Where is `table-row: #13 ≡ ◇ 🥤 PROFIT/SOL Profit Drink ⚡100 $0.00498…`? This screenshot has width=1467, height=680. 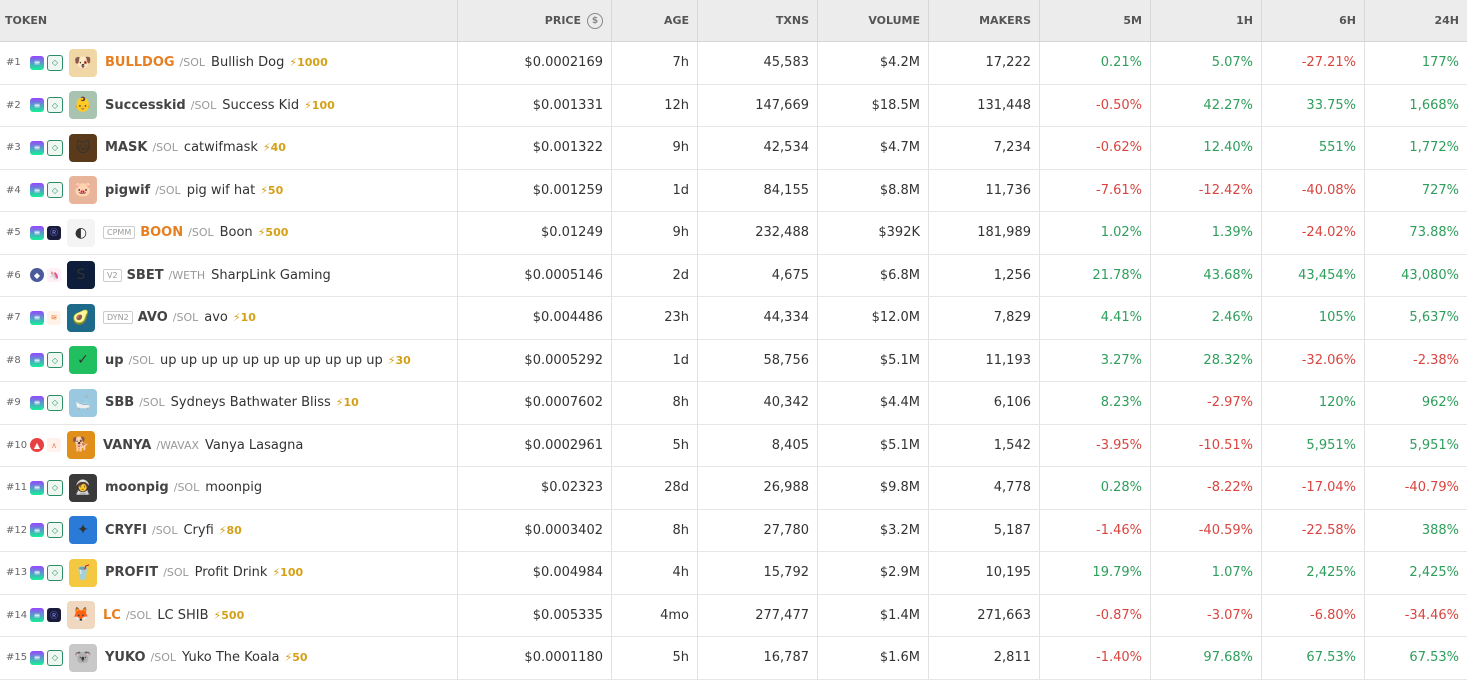
table-row: #13 ≡ ◇ 🥤 PROFIT/SOL Profit Drink ⚡100 $0.00498… is located at coordinates (733, 573).